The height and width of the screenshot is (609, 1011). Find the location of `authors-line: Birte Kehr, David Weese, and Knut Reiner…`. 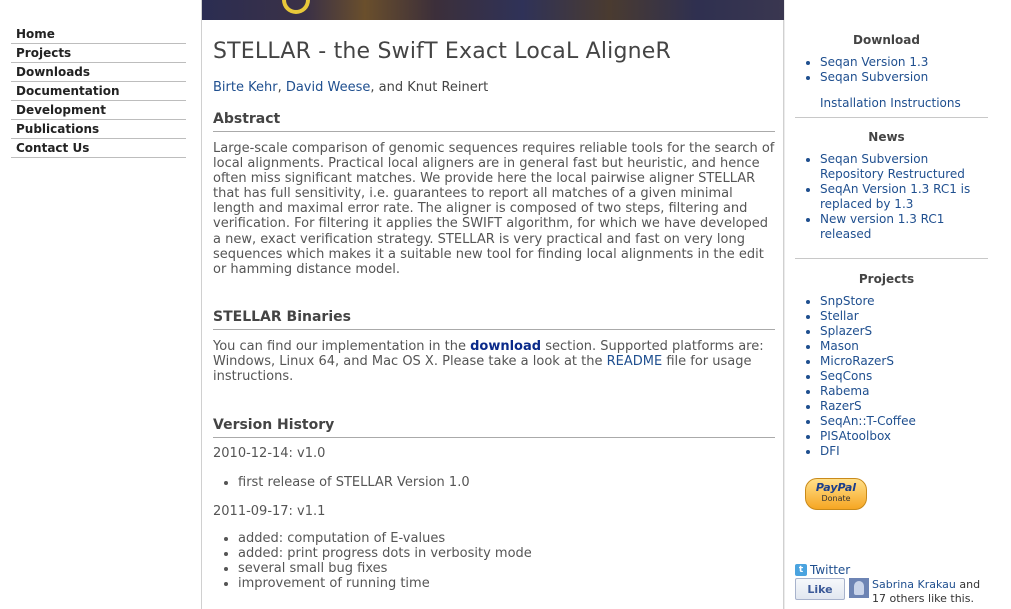

authors-line: Birte Kehr, David Weese, and Knut Reiner… is located at coordinates (494, 88).